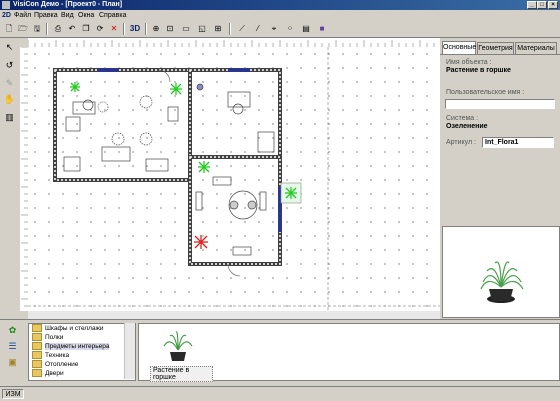 Image resolution: width=560 pixels, height=401 pixels. What do you see at coordinates (478, 70) in the screenshot?
I see `object-name-value: Растение в горшке` at bounding box center [478, 70].